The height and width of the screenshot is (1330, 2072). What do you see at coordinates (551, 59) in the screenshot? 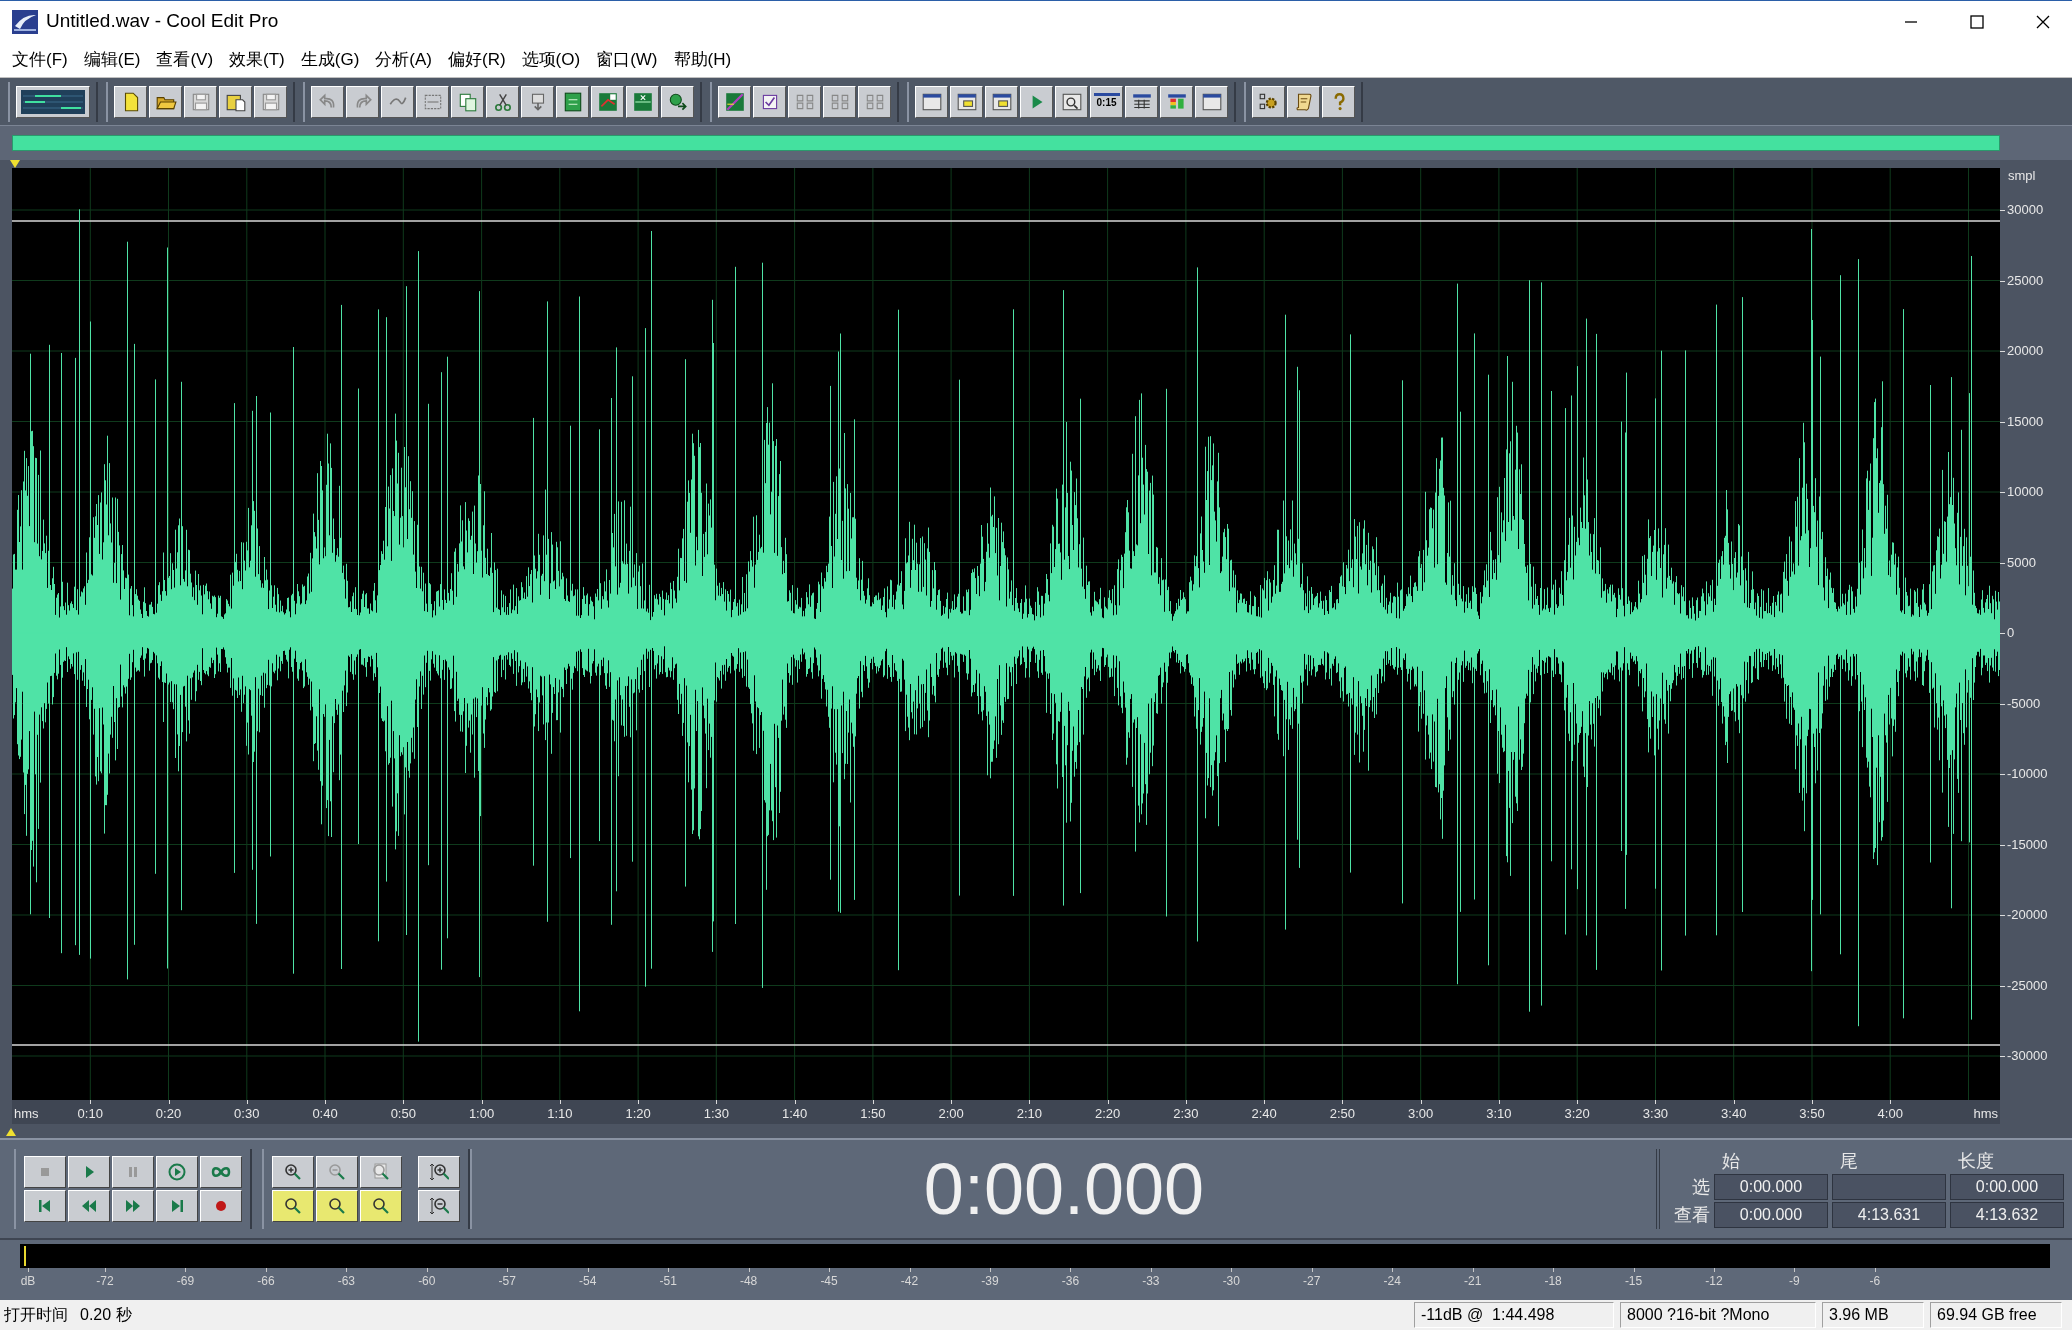
I see `menu-item: 选项(O)` at bounding box center [551, 59].